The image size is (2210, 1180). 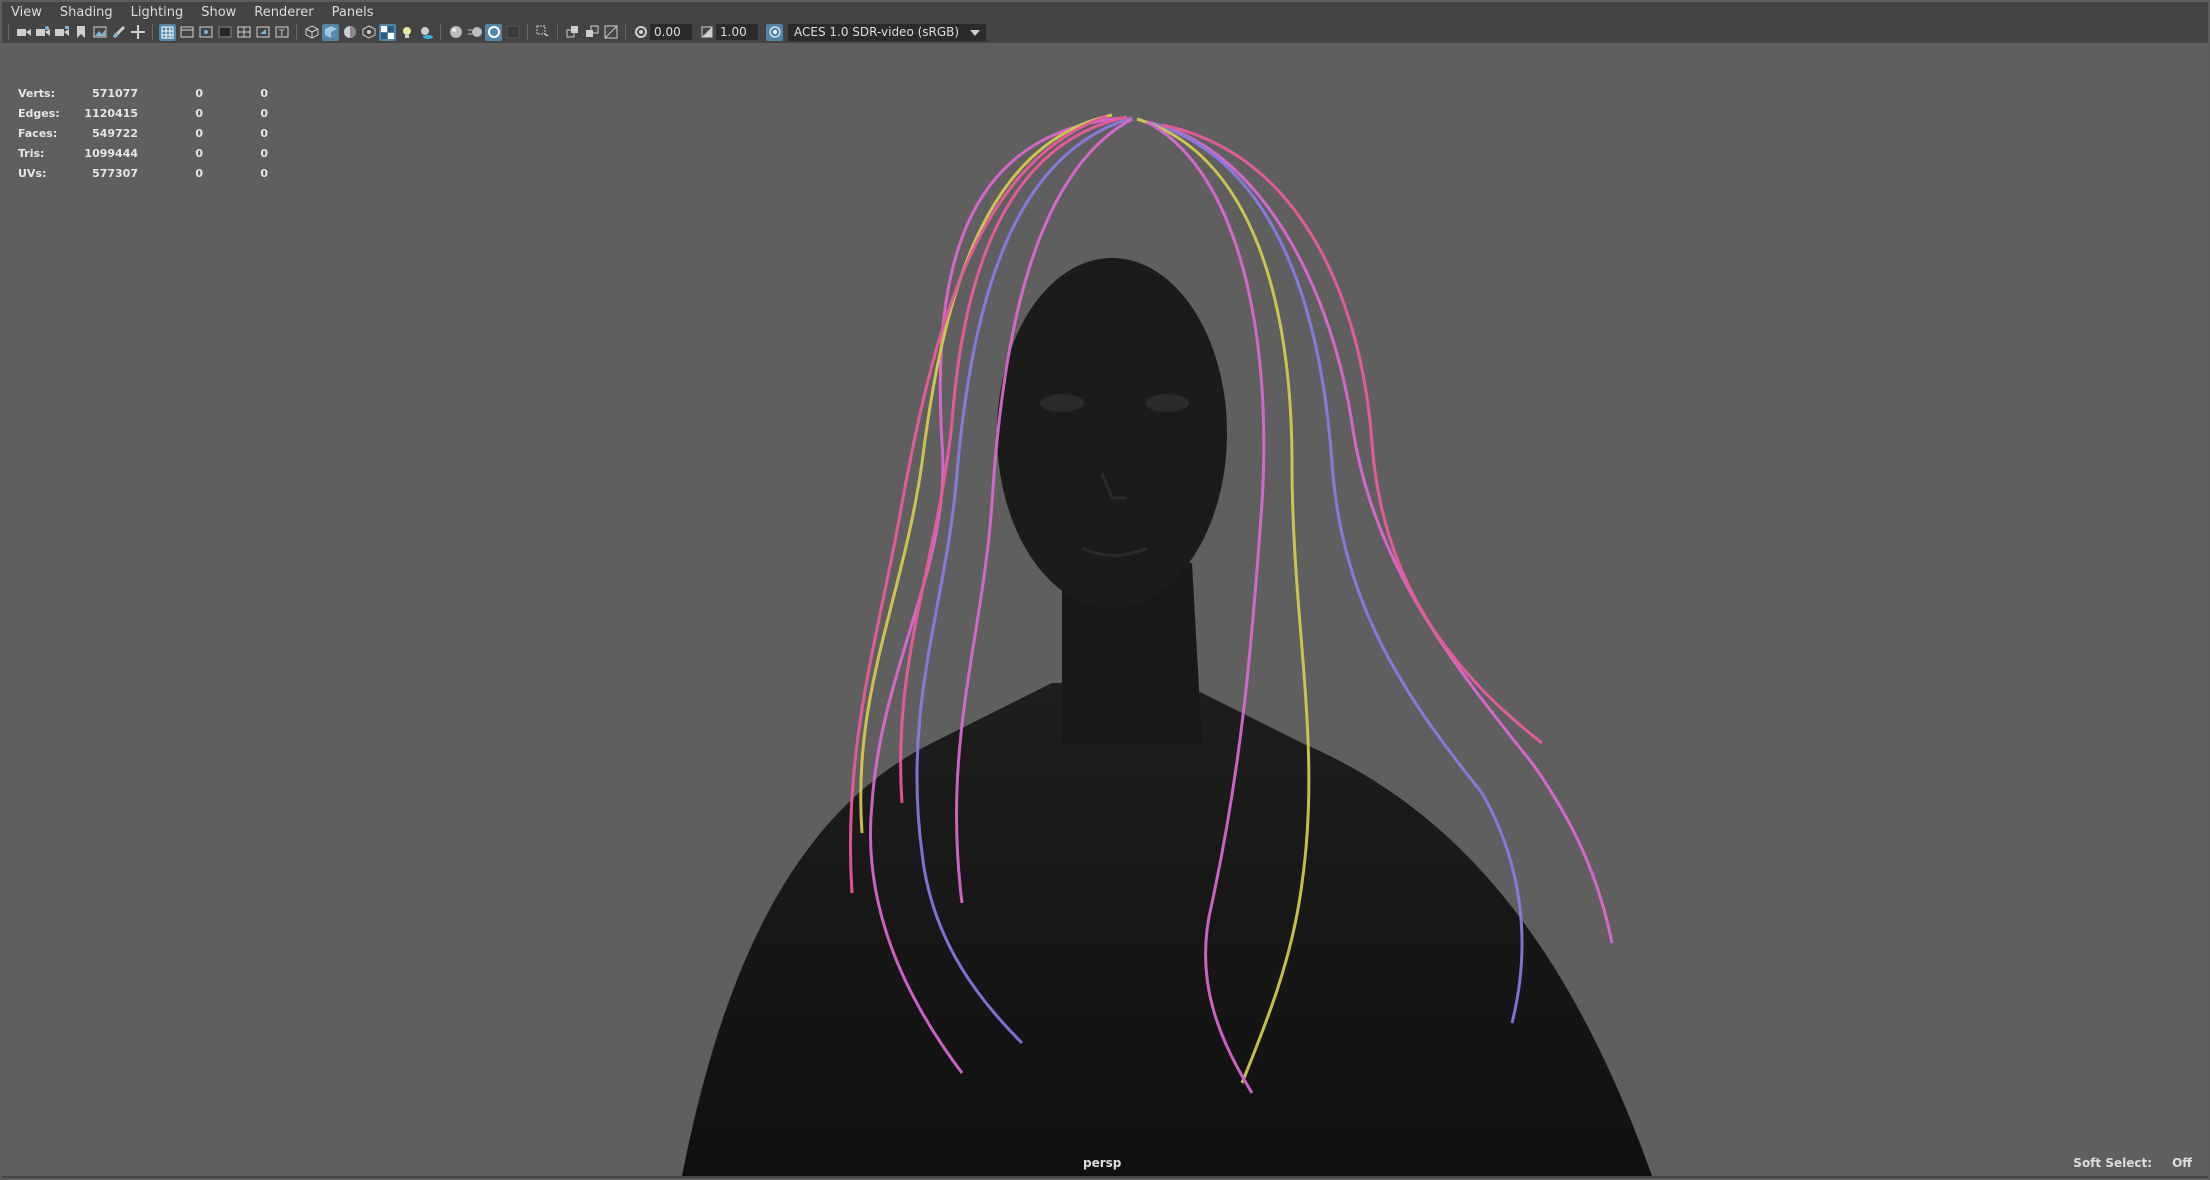 I want to click on field-chart-icon, so click(x=243, y=32).